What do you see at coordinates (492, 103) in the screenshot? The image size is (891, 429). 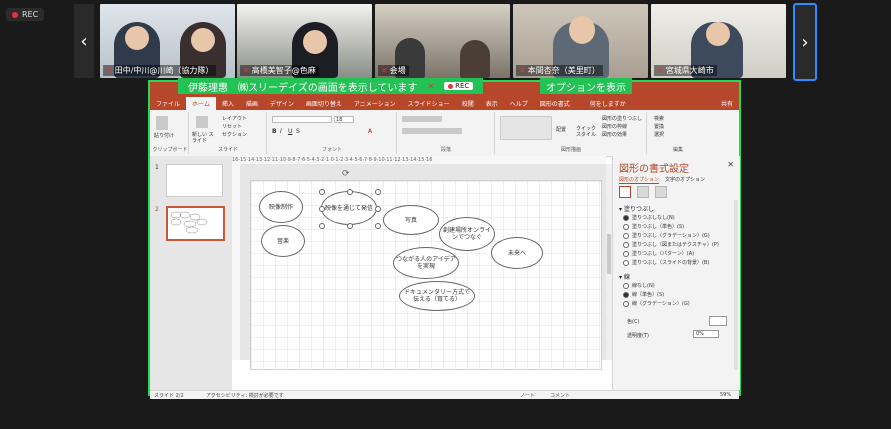 I see `tab-view: 表示` at bounding box center [492, 103].